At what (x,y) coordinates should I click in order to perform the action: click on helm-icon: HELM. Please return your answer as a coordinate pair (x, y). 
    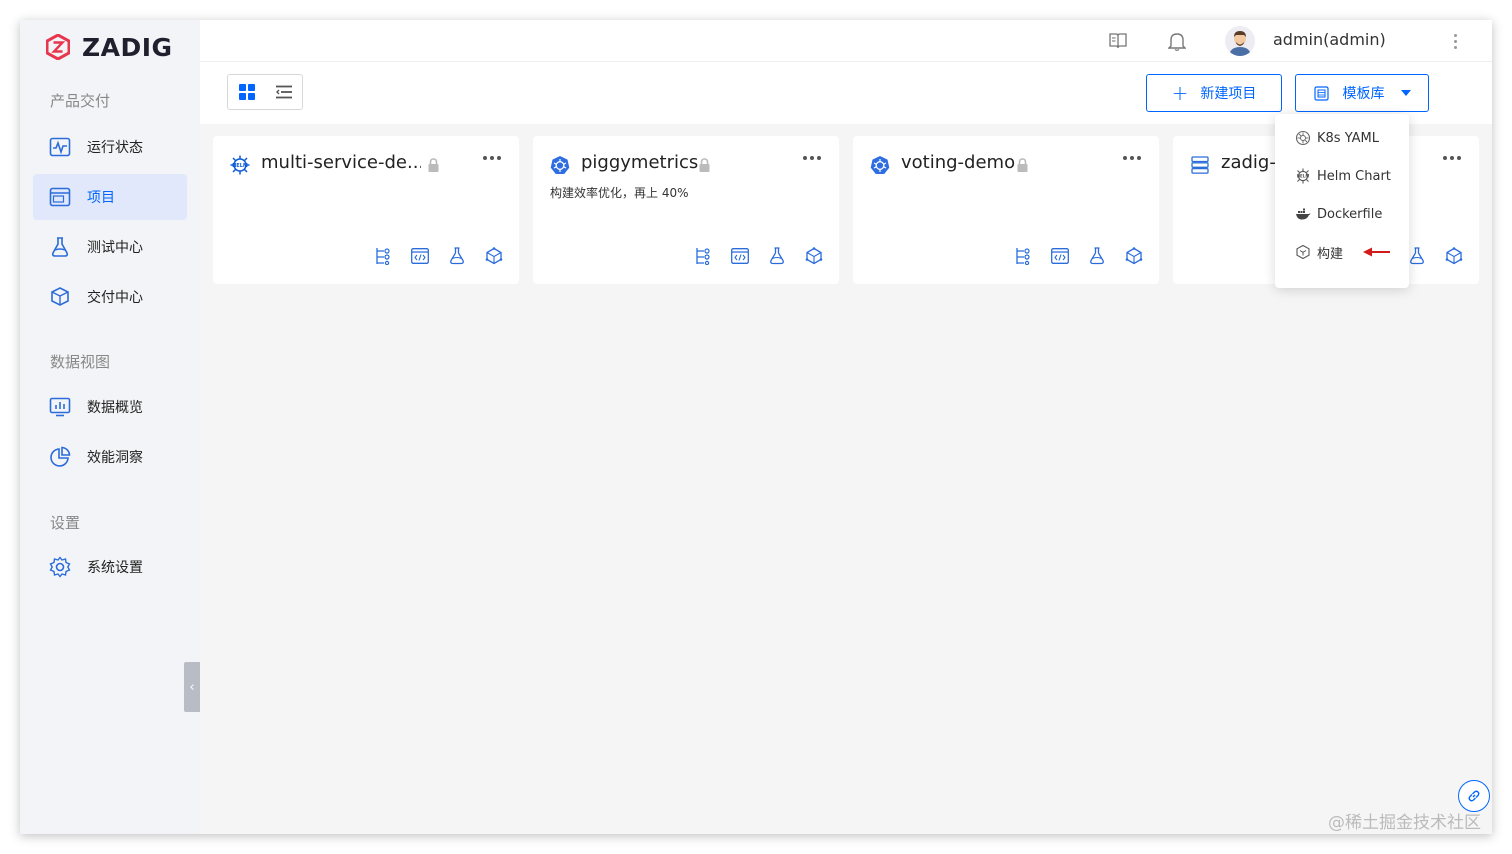
    Looking at the image, I should click on (240, 165).